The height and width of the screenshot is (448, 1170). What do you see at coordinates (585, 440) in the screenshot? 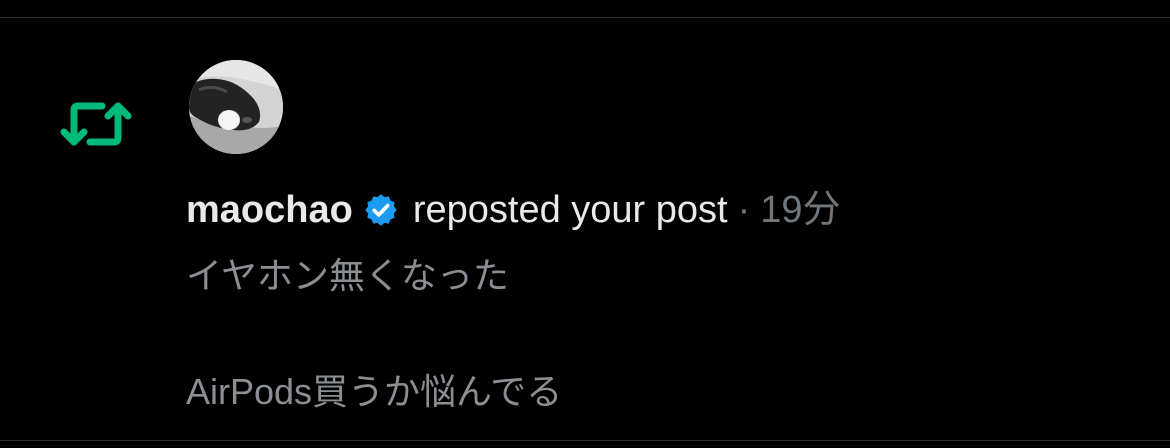
I see `divider-bottom` at bounding box center [585, 440].